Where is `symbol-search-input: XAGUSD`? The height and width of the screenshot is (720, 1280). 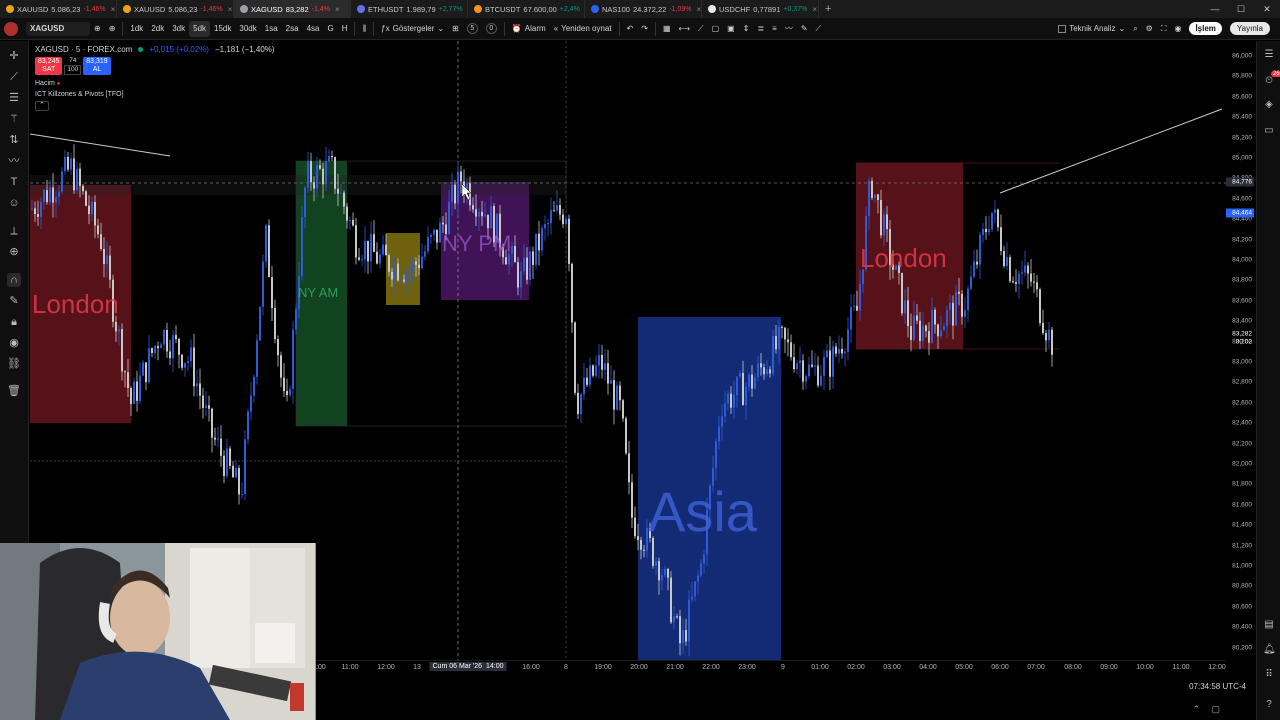
symbol-search-input: XAGUSD is located at coordinates (58, 28).